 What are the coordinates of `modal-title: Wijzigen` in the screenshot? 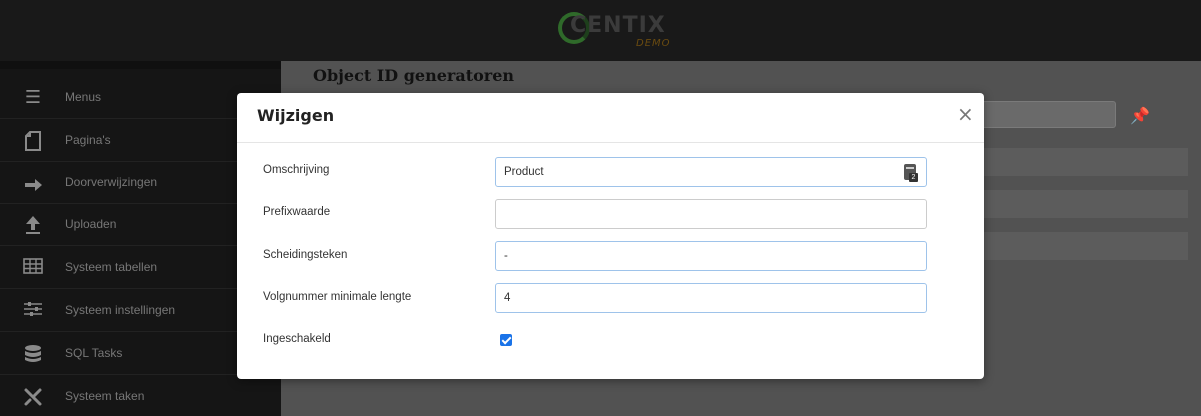 It's located at (296, 115).